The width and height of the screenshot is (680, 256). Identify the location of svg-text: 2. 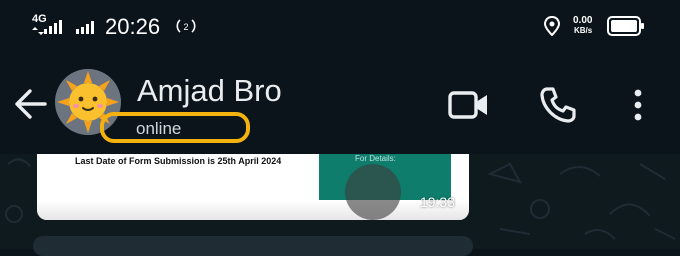
(185, 27).